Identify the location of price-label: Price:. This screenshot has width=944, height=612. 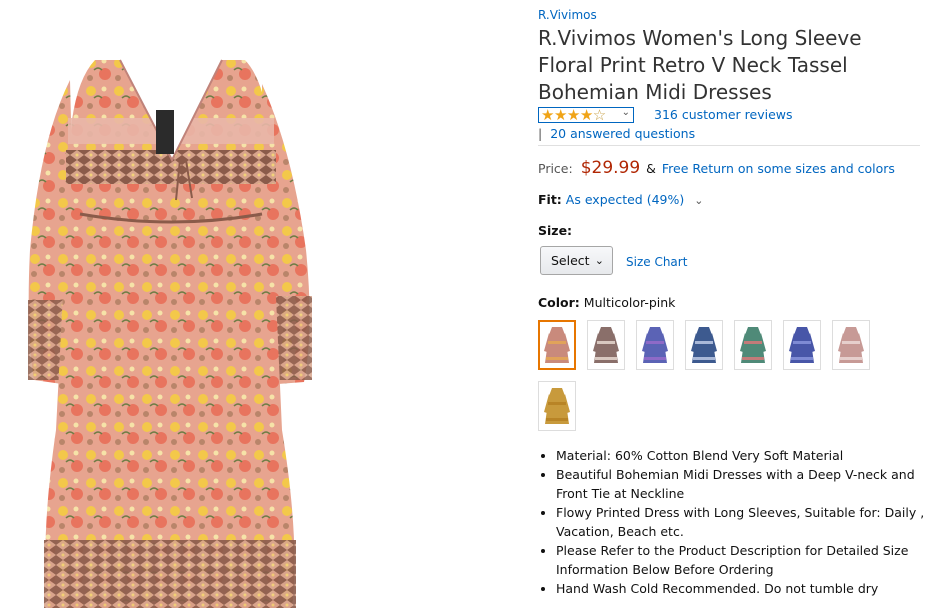
(555, 168).